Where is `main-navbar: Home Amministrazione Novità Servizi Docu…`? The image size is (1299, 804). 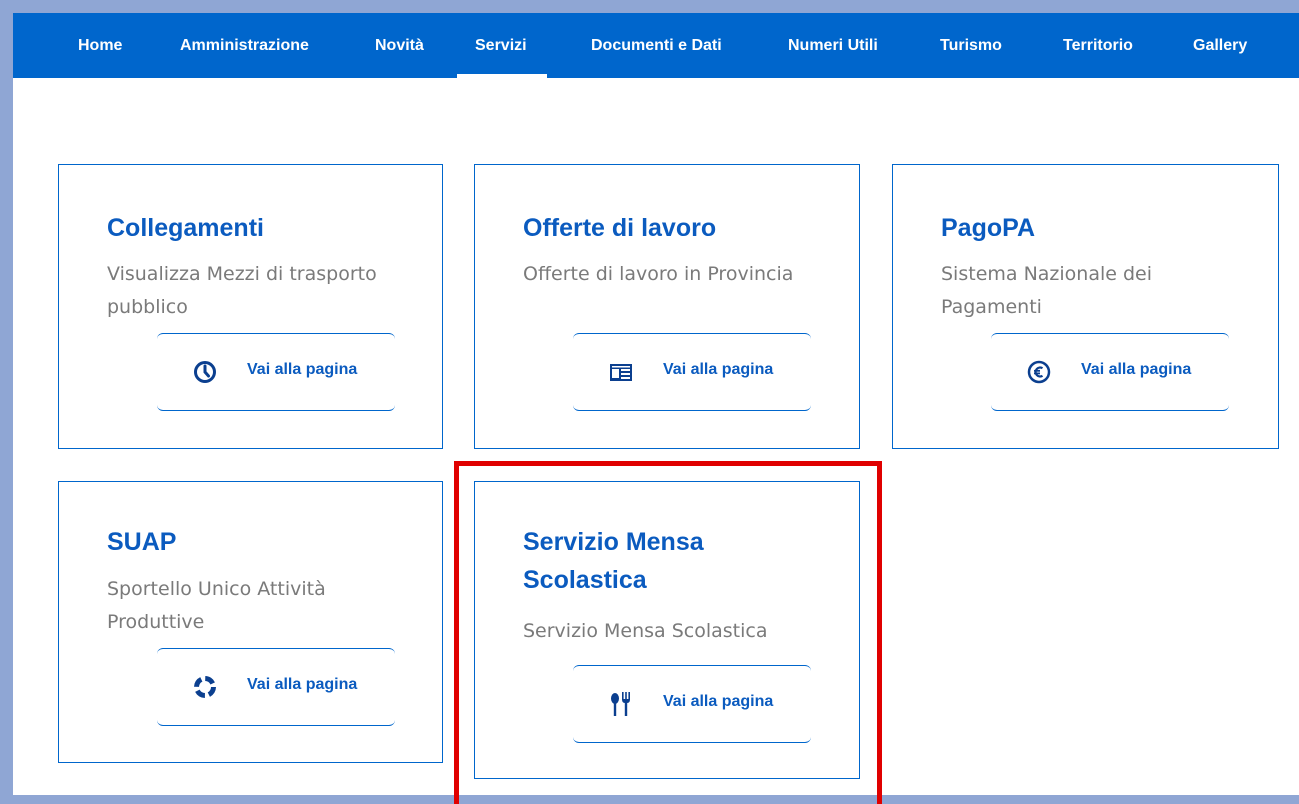
main-navbar: Home Amministrazione Novità Servizi Docu… is located at coordinates (656, 45).